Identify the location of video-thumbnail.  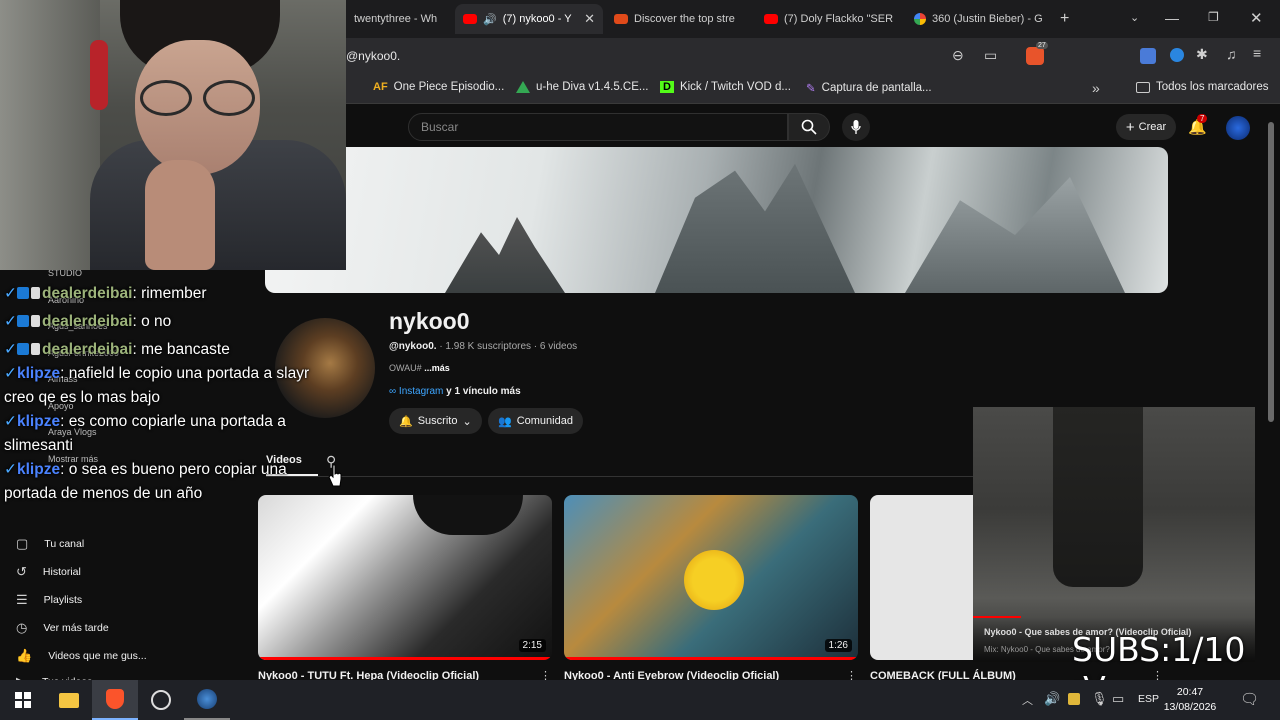
(925, 577).